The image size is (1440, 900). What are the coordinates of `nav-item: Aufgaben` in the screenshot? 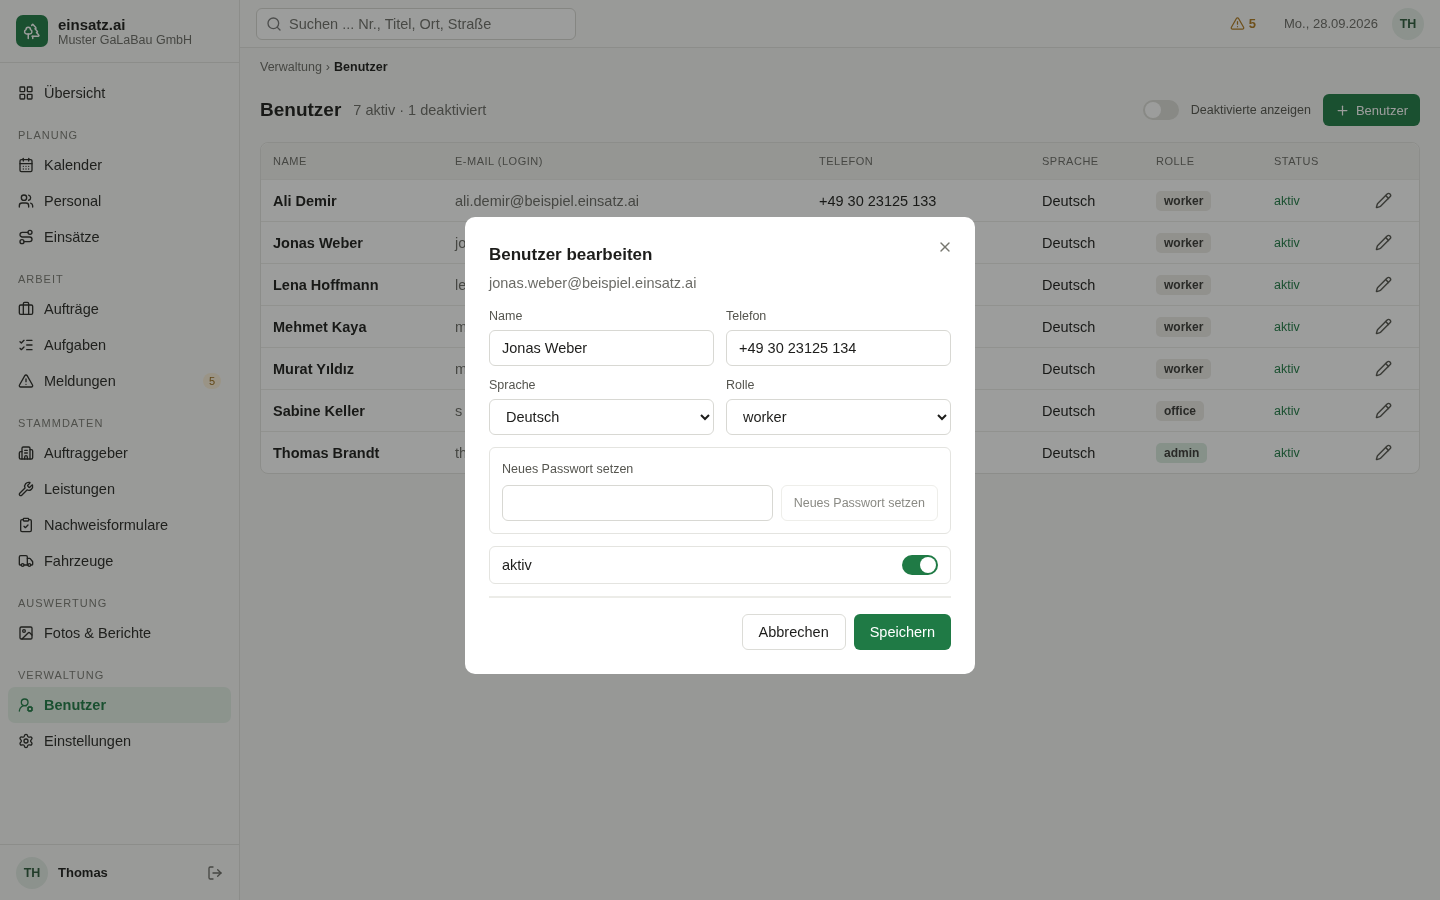 It's located at (119, 345).